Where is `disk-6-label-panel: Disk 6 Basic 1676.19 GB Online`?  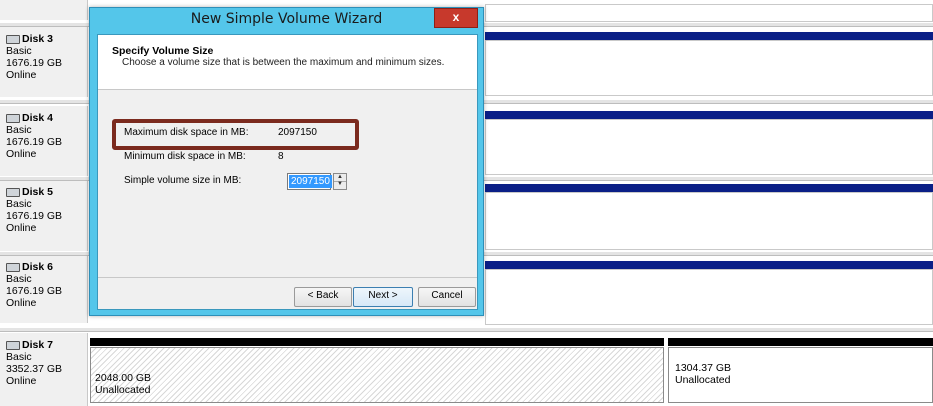 disk-6-label-panel: Disk 6 Basic 1676.19 GB Online is located at coordinates (44, 289).